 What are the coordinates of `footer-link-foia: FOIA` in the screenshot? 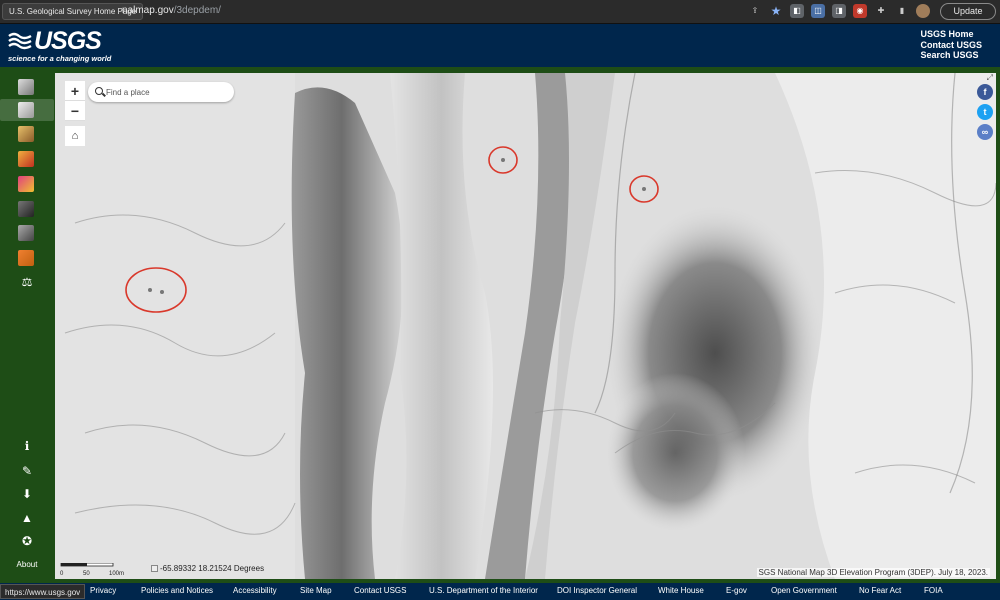 It's located at (933, 590).